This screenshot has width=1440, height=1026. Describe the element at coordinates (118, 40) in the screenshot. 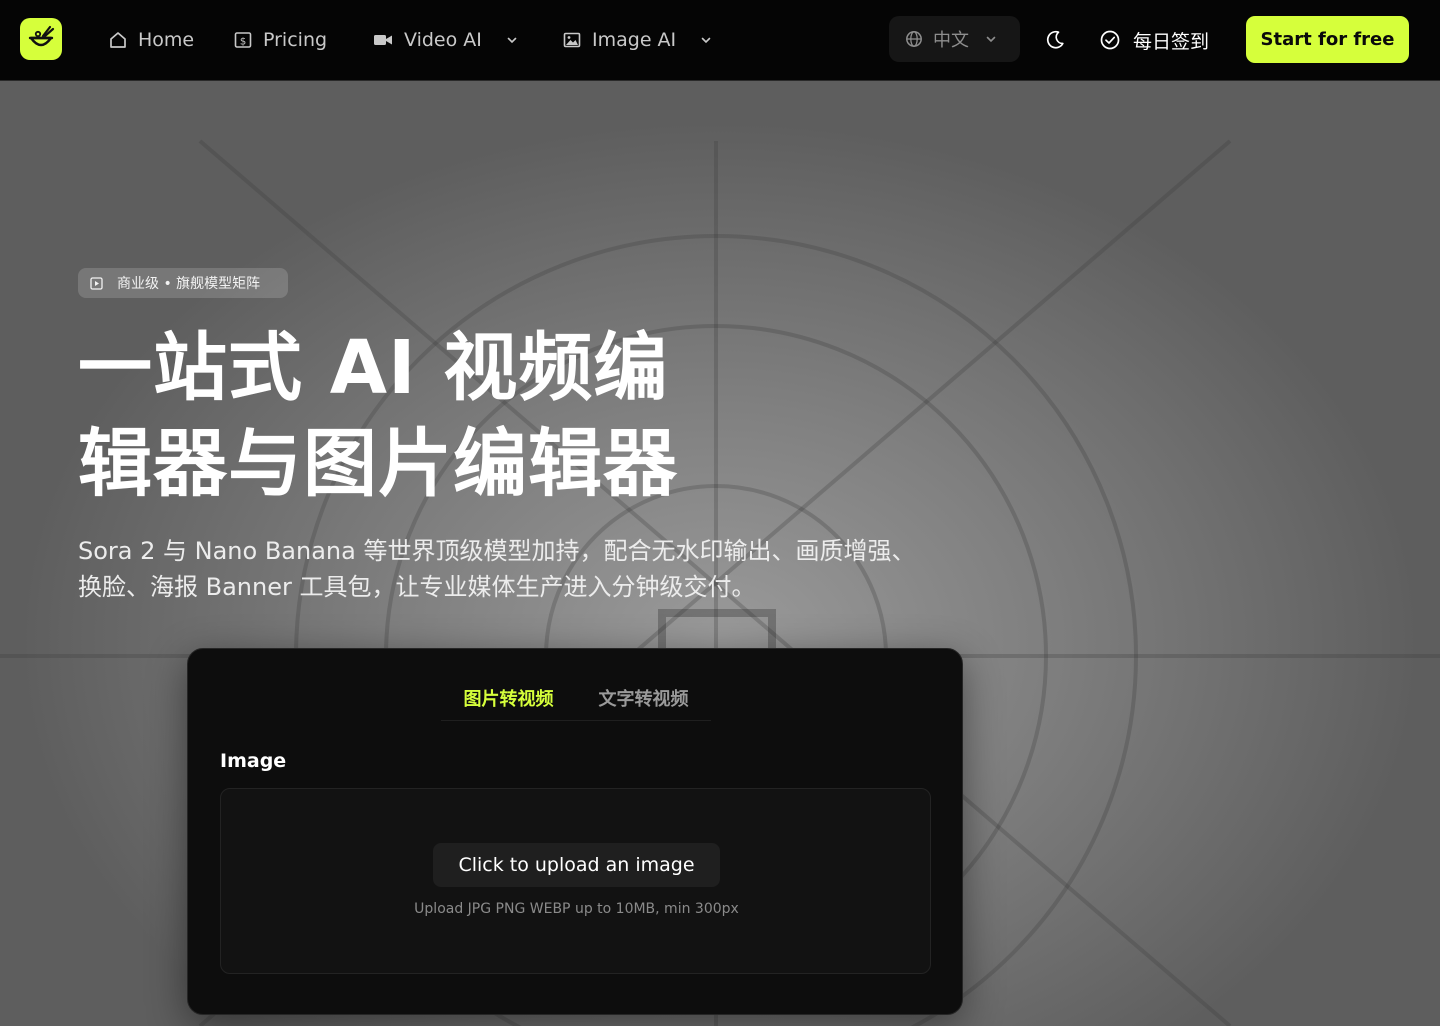

I see `home-icon` at that location.